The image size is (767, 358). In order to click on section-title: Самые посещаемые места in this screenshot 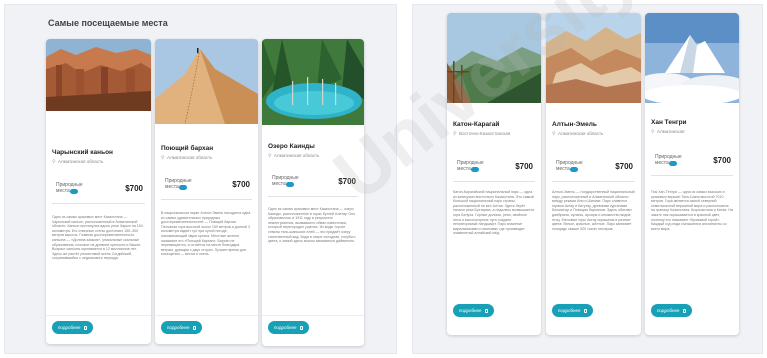, I will do `click(108, 23)`.